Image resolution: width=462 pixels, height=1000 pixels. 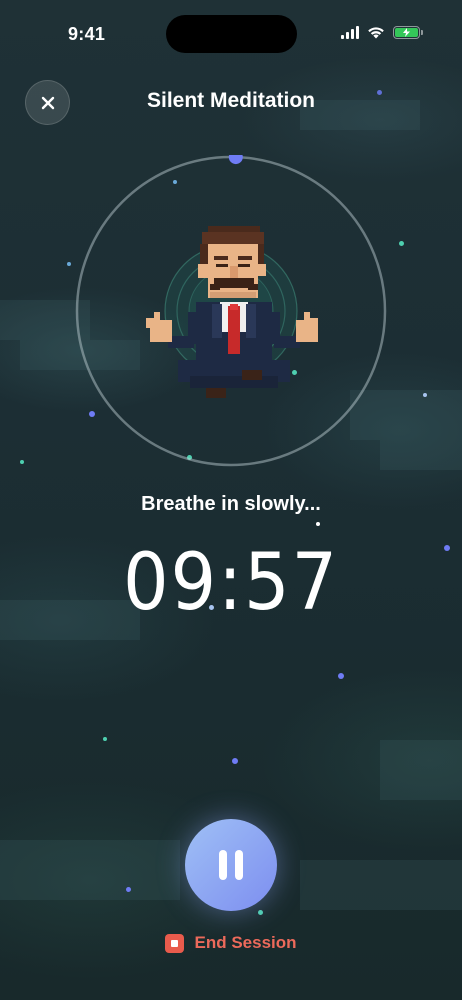 I want to click on battery-charging-icon, so click(x=408, y=32).